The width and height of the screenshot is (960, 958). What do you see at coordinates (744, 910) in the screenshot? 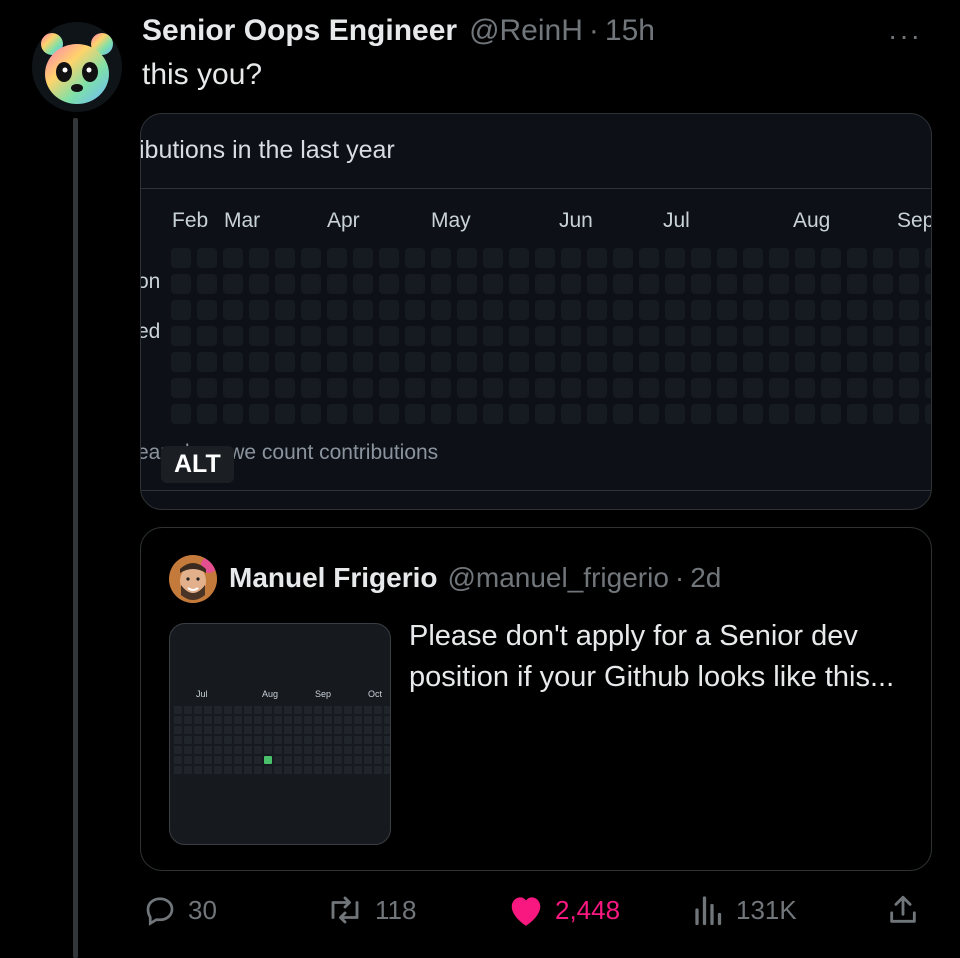
I see `views-button: 131K` at bounding box center [744, 910].